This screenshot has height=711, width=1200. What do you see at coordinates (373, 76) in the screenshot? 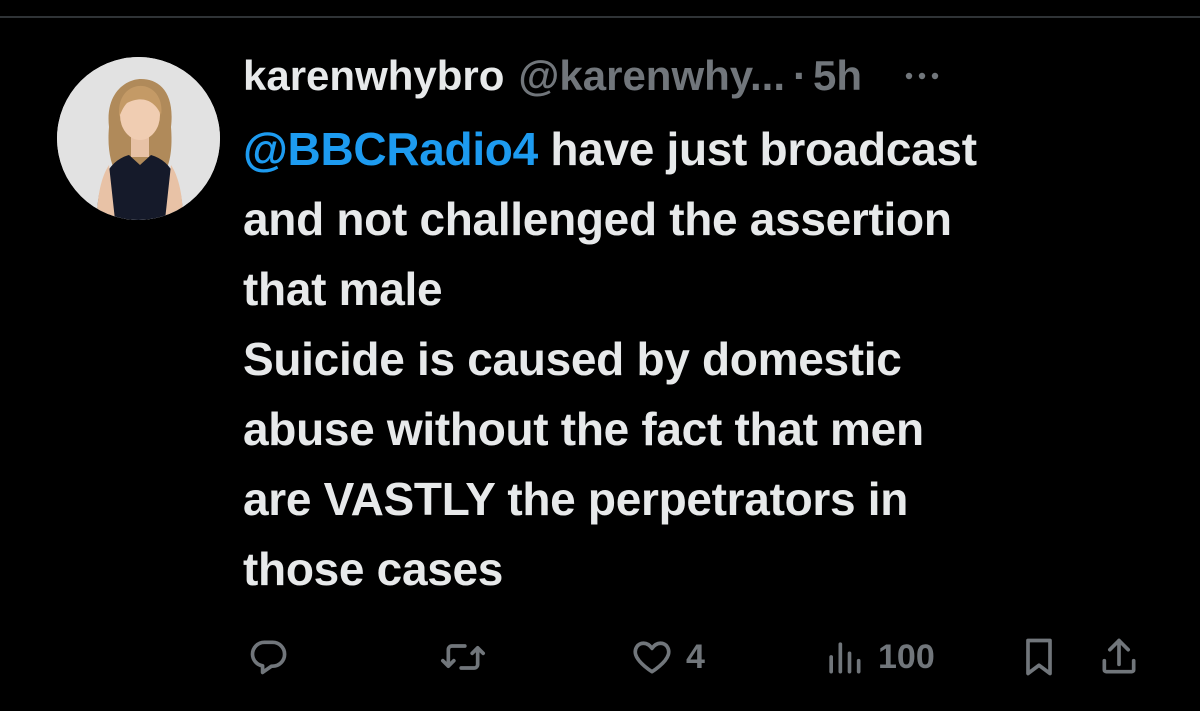
I see `display-name: karenwhybro` at bounding box center [373, 76].